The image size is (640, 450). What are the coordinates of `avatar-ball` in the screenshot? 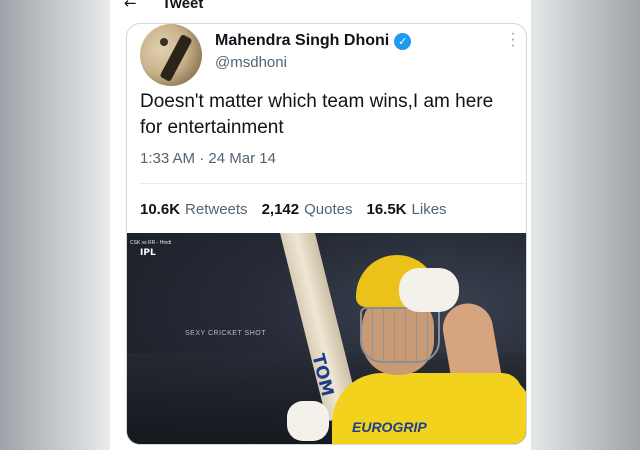 It's located at (164, 42).